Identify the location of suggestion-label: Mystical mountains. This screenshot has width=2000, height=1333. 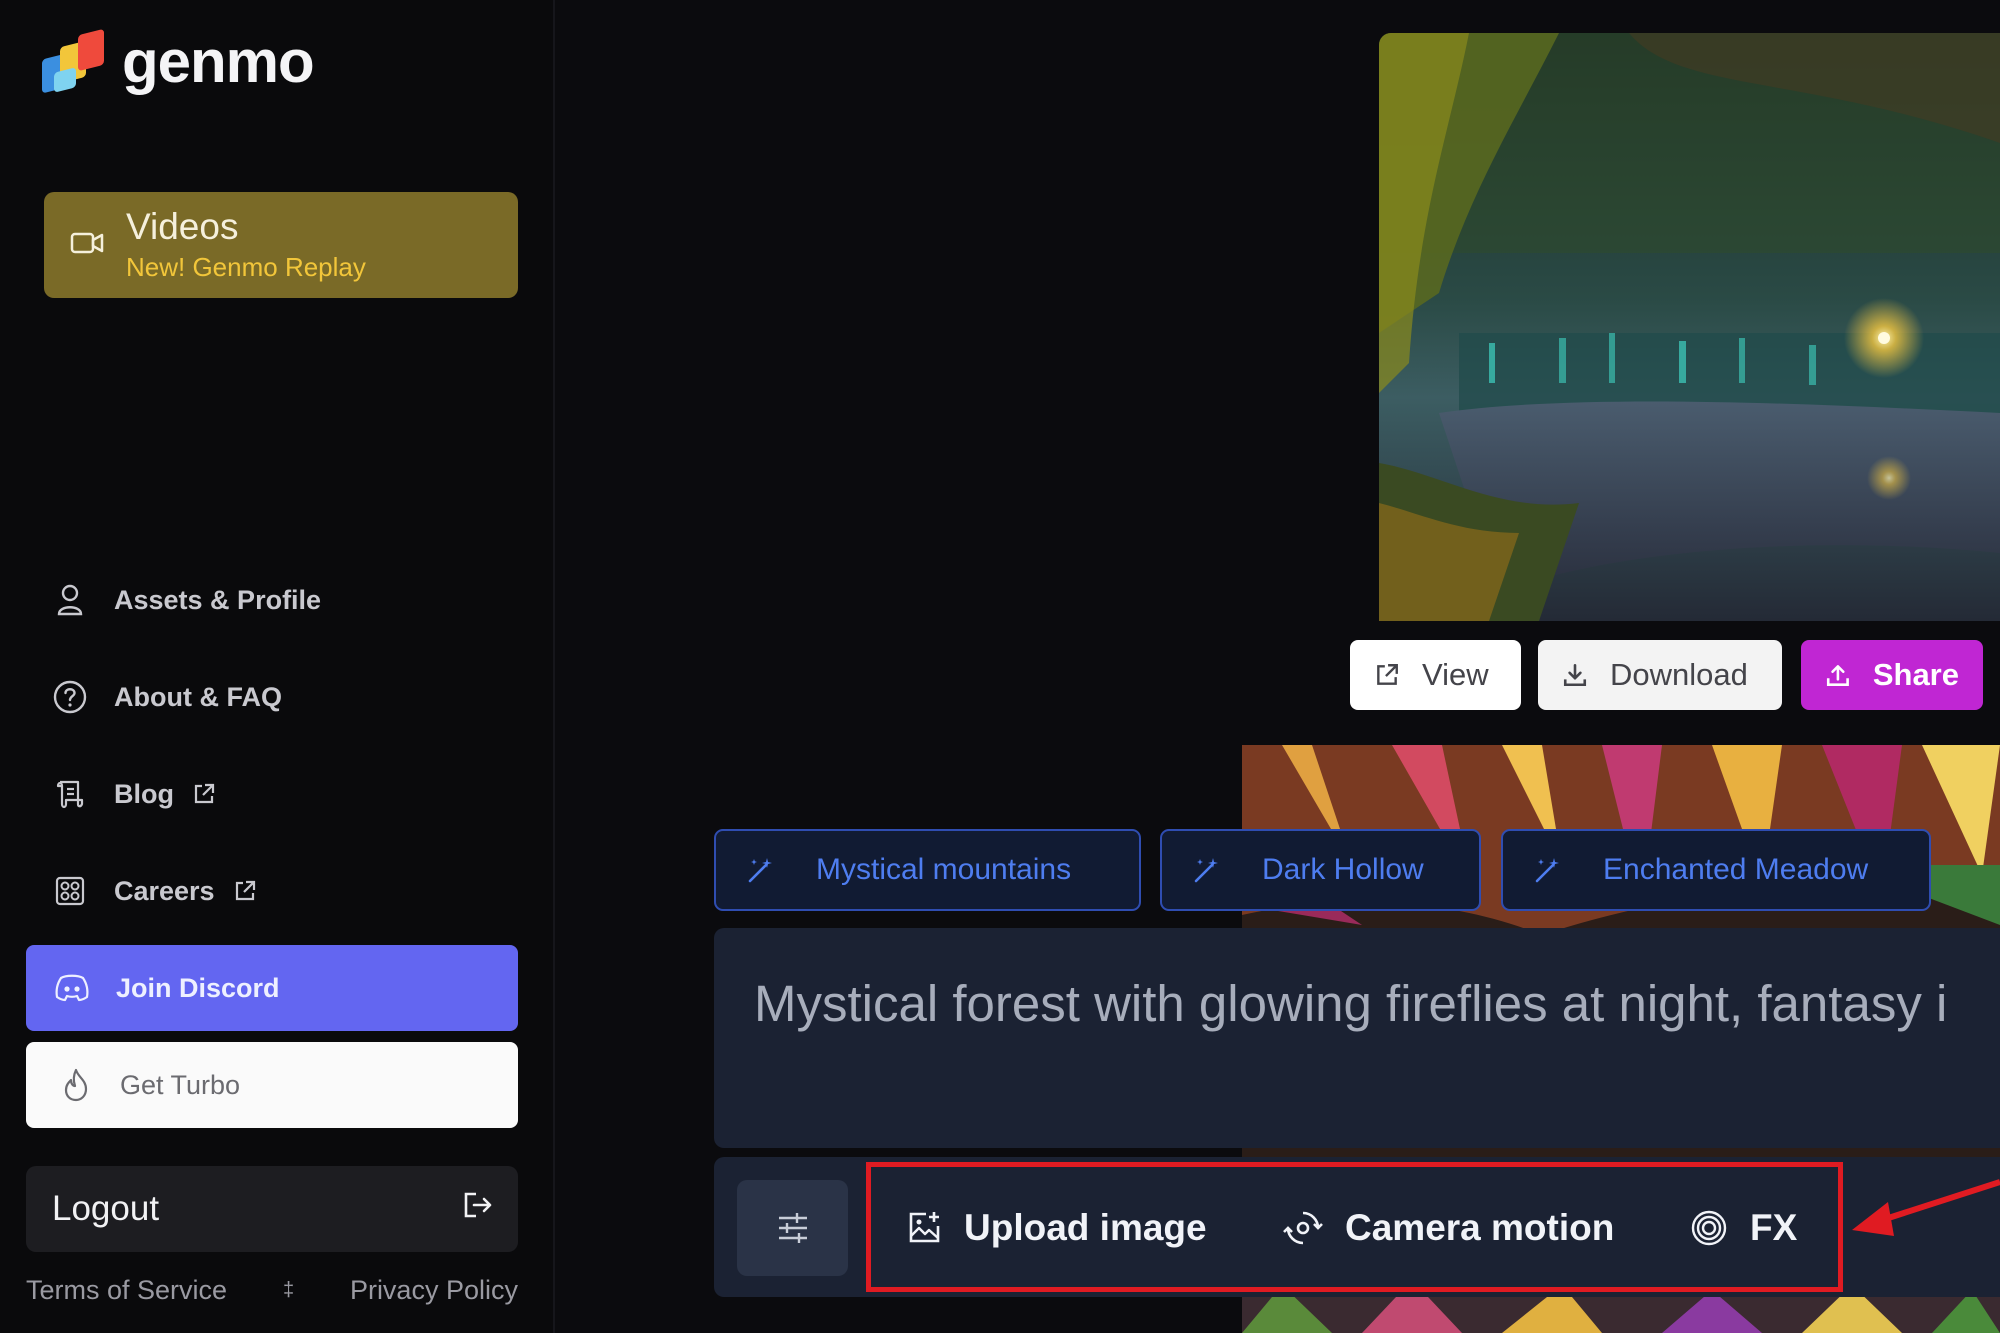
(944, 869).